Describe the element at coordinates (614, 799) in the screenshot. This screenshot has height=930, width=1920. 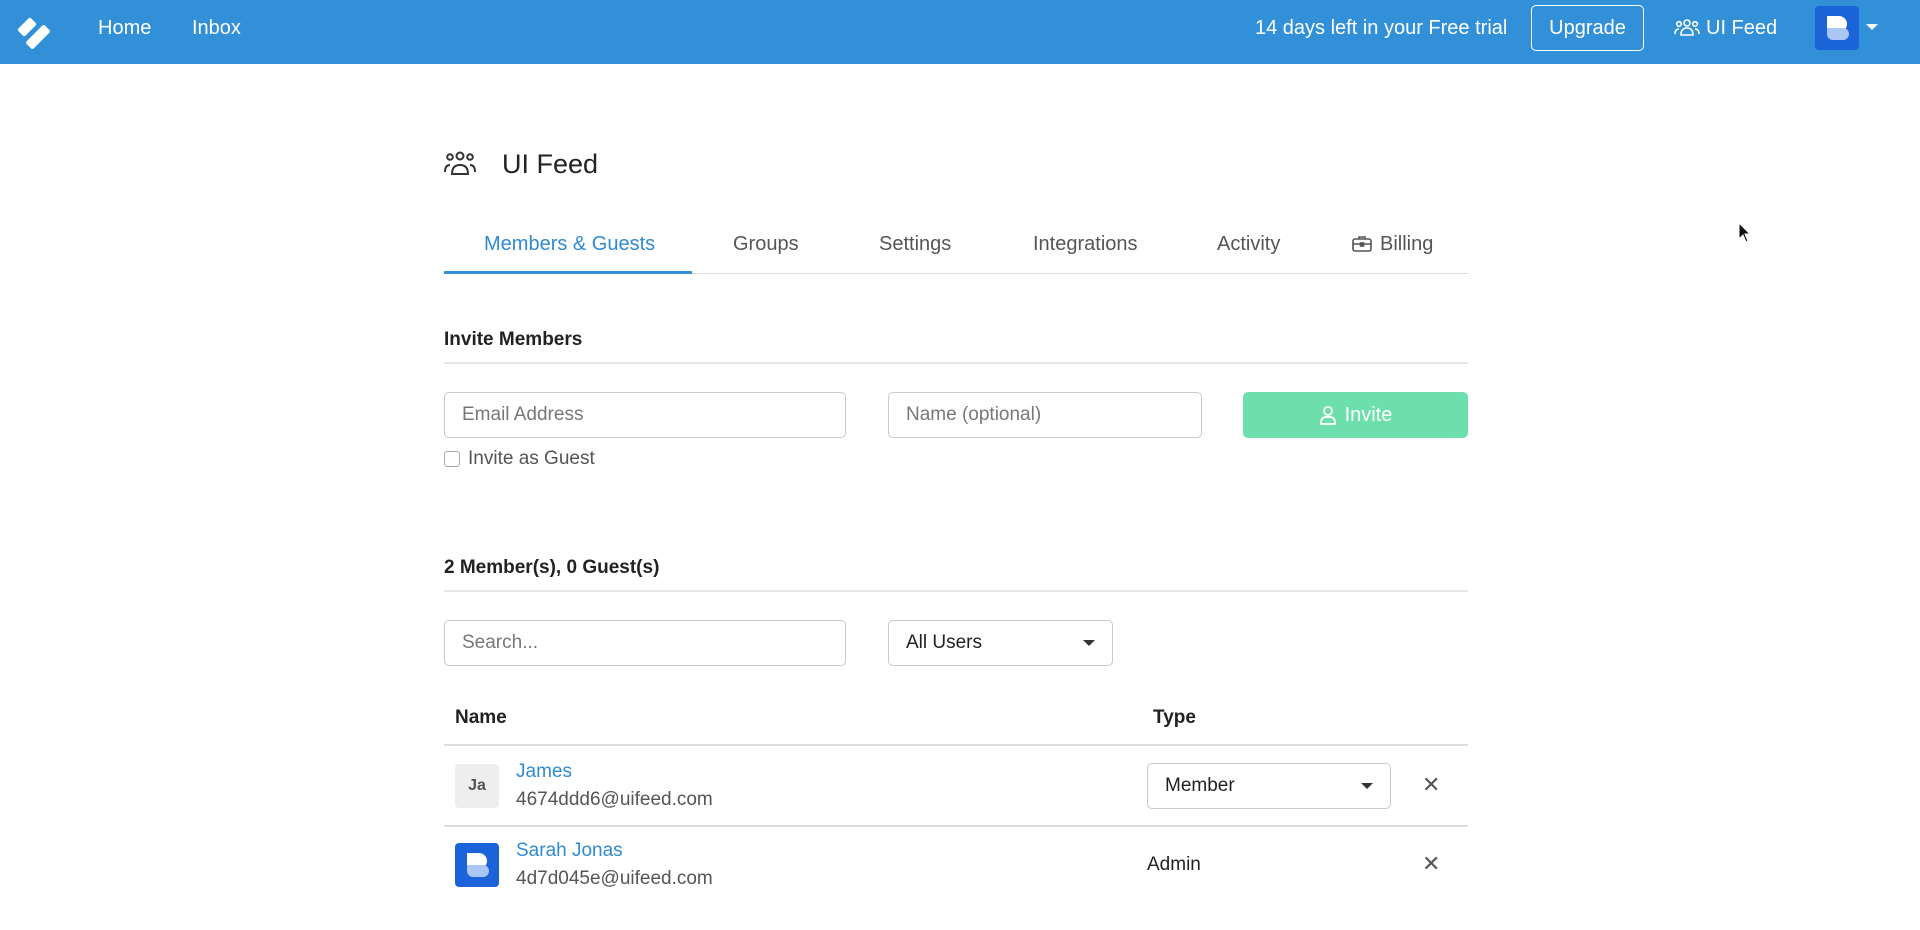
I see `member-email: 4674ddd6@uifeed.com` at that location.